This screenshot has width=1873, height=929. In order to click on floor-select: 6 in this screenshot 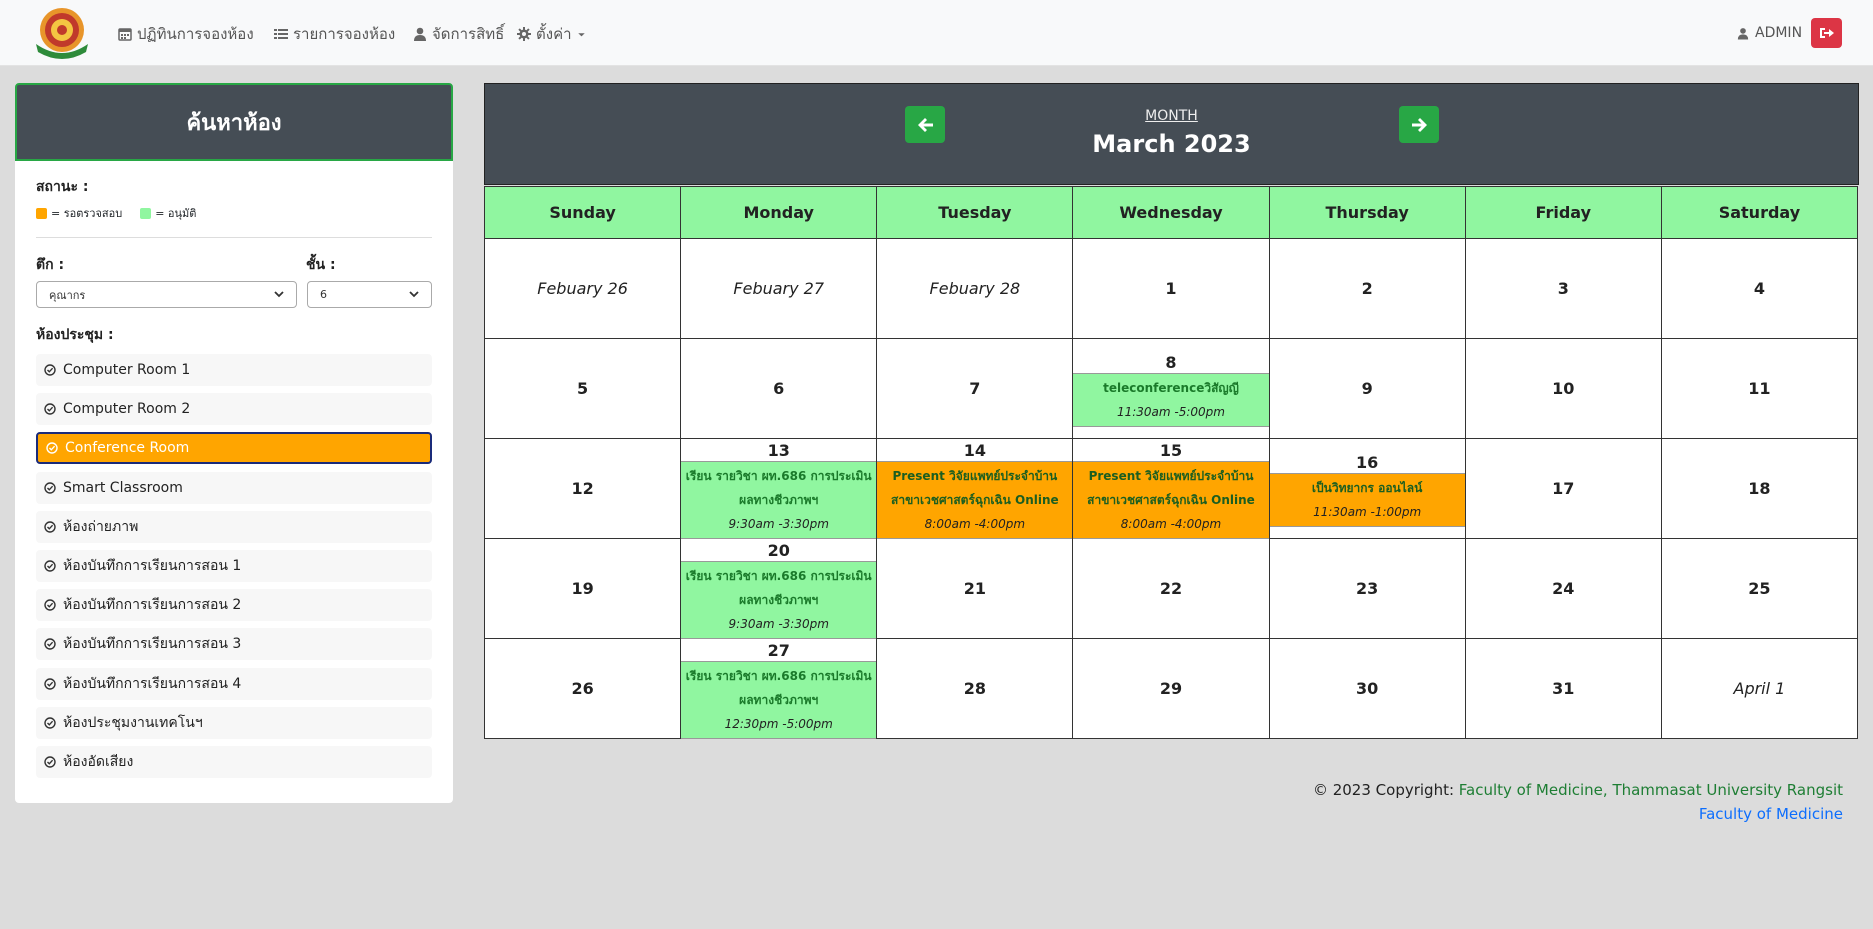, I will do `click(369, 294)`.